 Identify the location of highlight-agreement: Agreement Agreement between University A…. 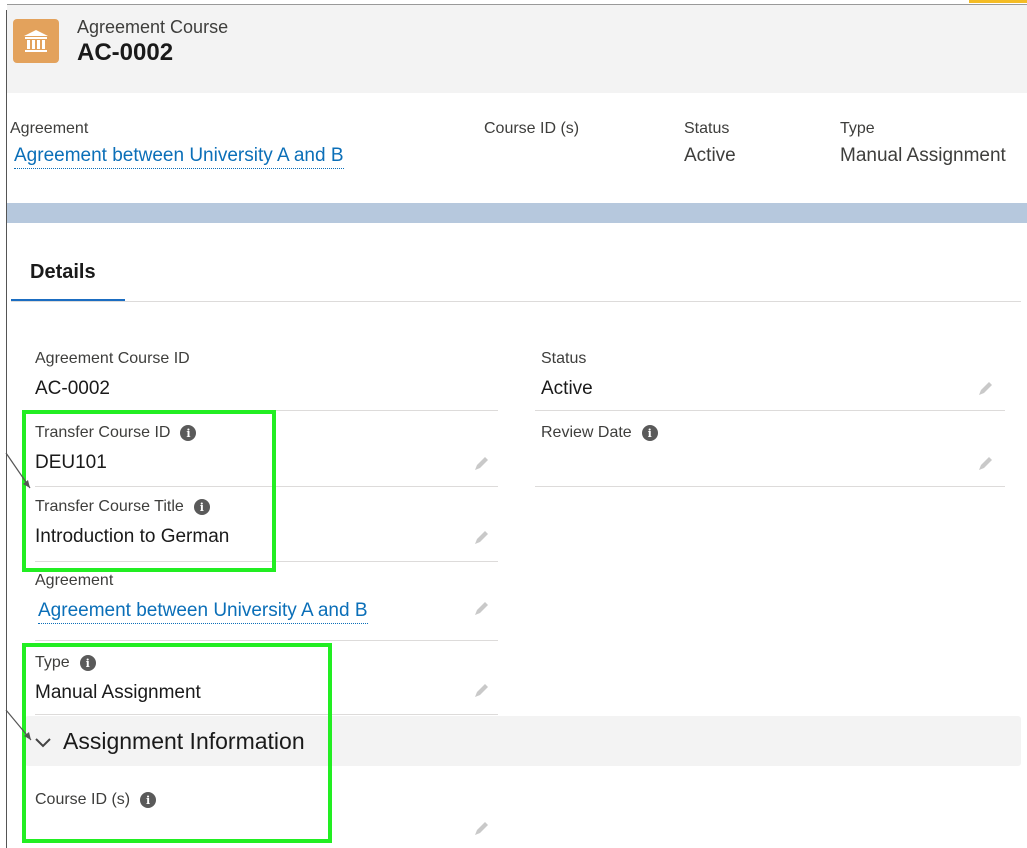
(177, 144).